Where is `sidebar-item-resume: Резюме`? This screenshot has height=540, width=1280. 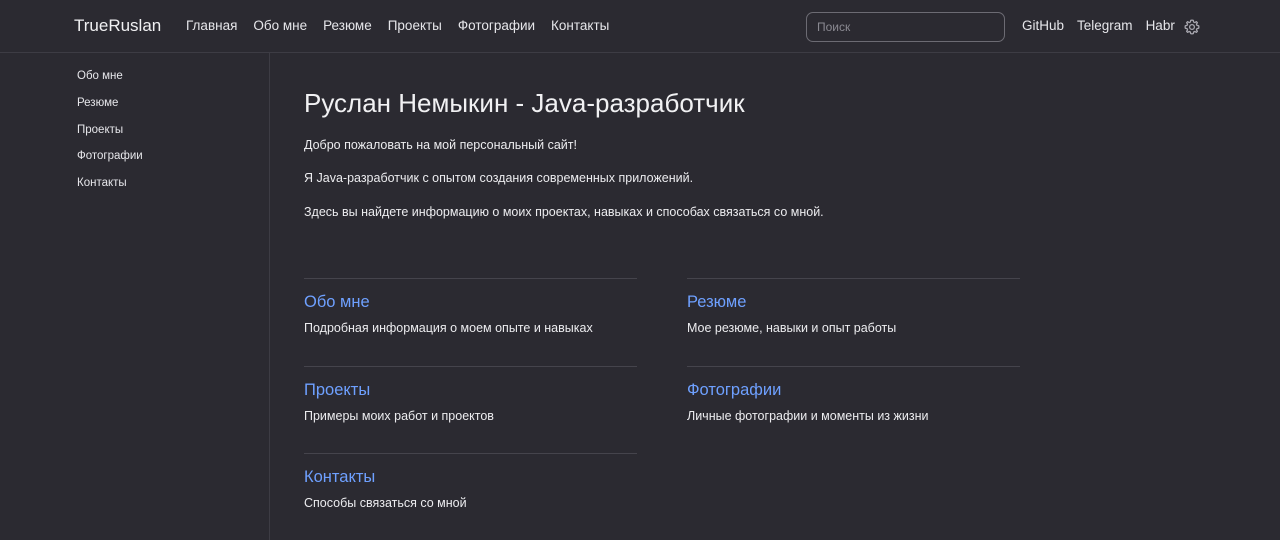 sidebar-item-resume: Резюме is located at coordinates (97, 103).